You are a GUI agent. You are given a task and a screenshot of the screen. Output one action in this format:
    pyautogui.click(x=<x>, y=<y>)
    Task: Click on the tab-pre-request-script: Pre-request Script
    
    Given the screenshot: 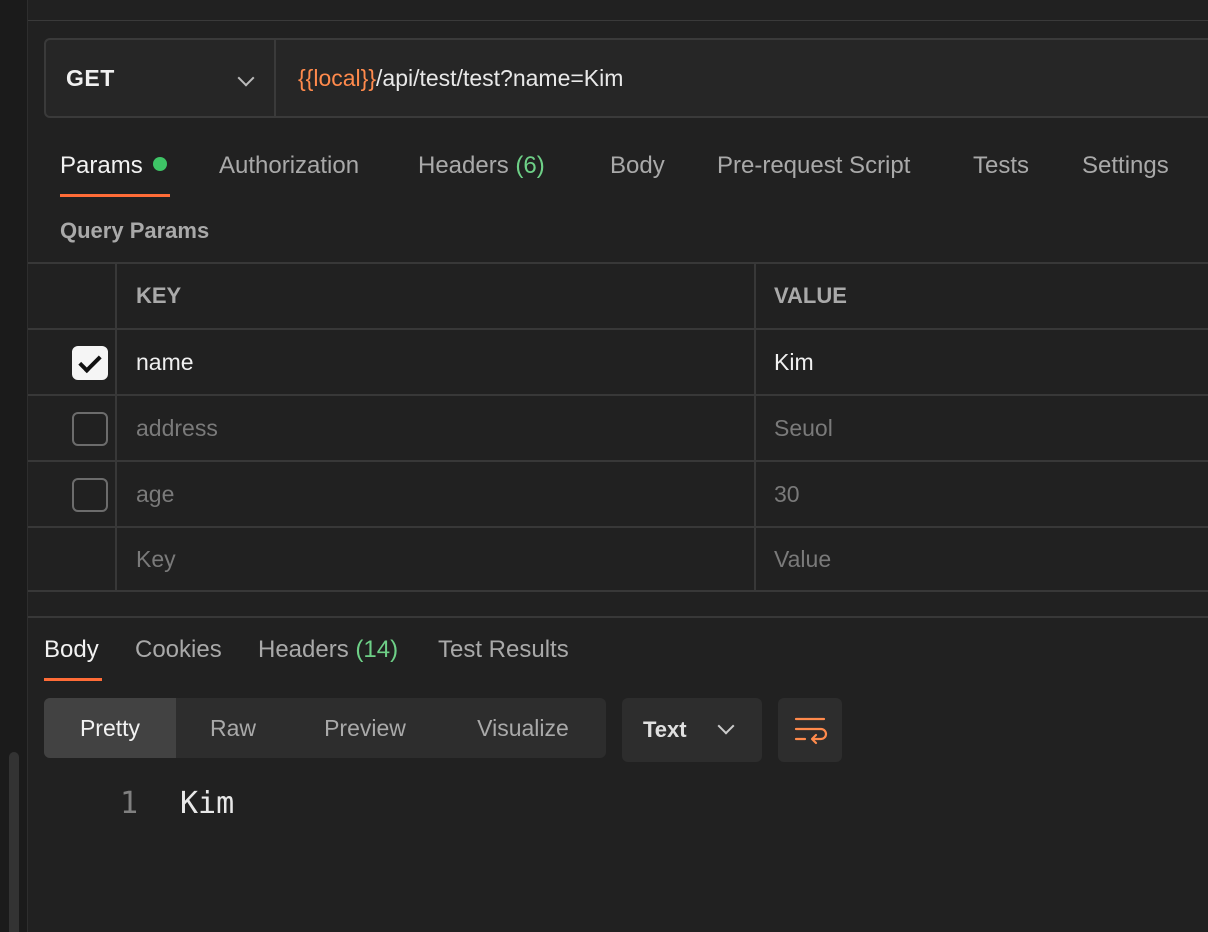 What is the action you would take?
    pyautogui.click(x=813, y=166)
    